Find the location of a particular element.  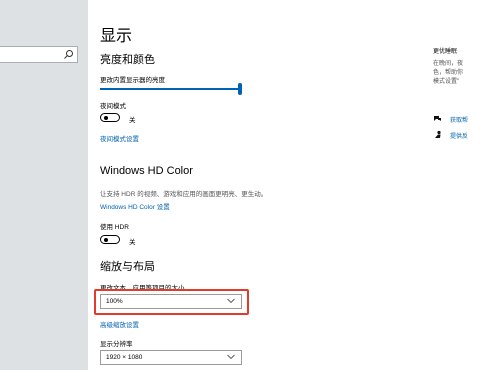

get-help-link: 获取帮 is located at coordinates (459, 119).